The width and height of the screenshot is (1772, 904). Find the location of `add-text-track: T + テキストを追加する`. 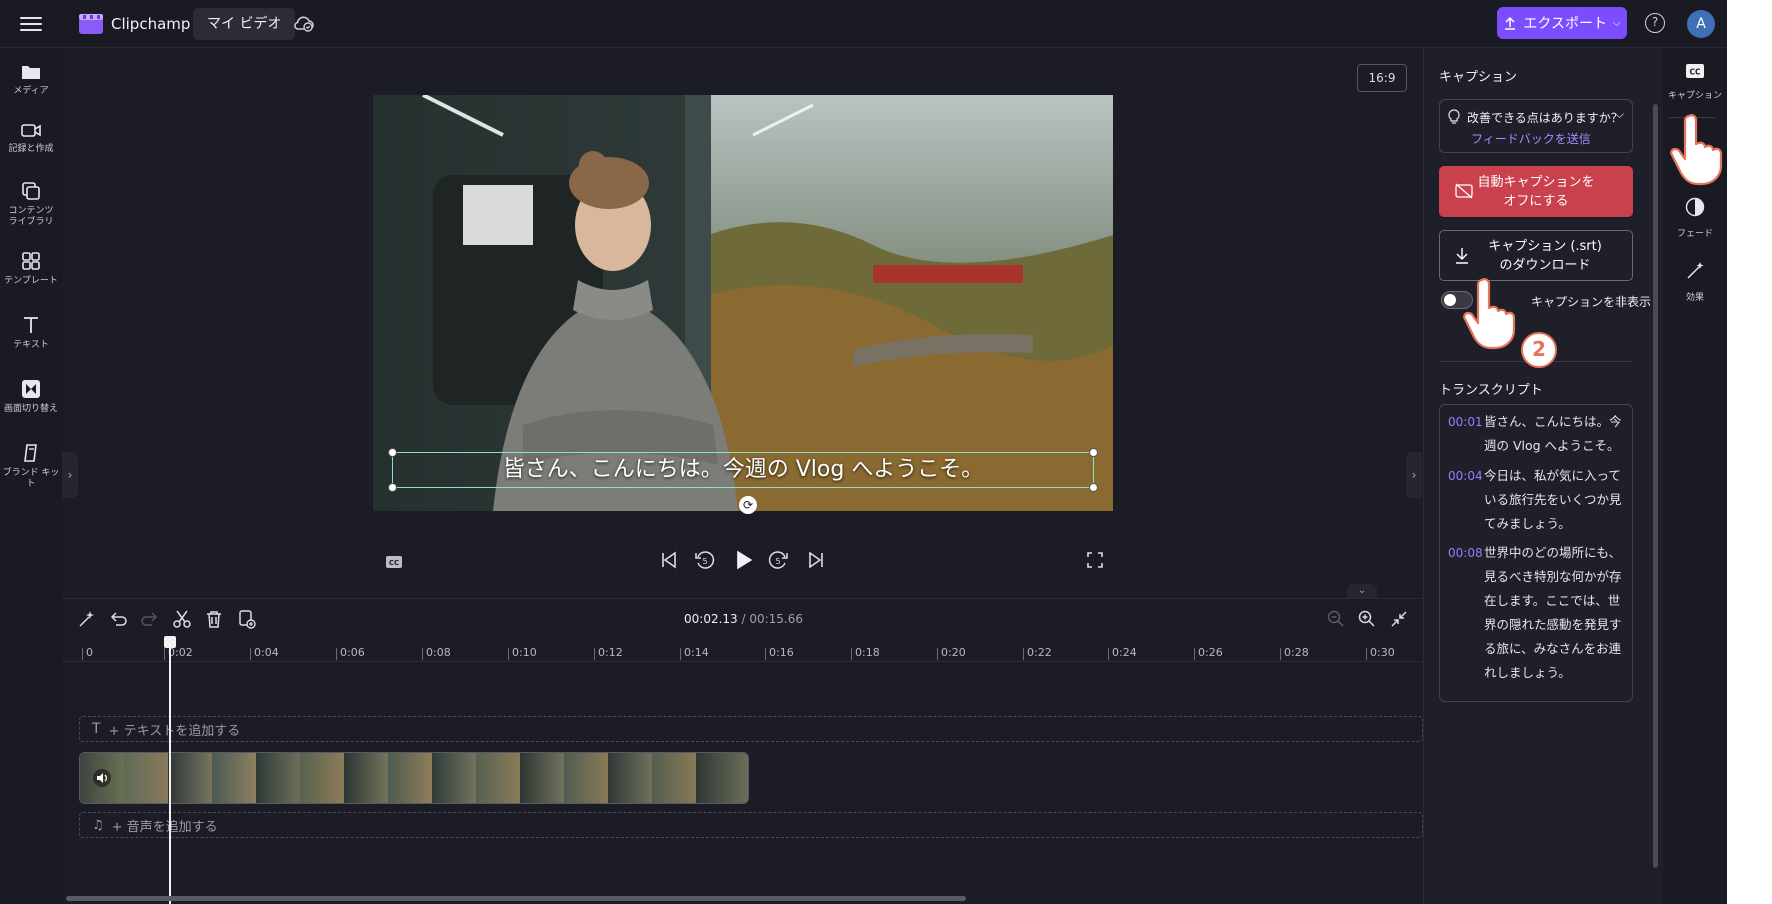

add-text-track: T + テキストを追加する is located at coordinates (751, 729).